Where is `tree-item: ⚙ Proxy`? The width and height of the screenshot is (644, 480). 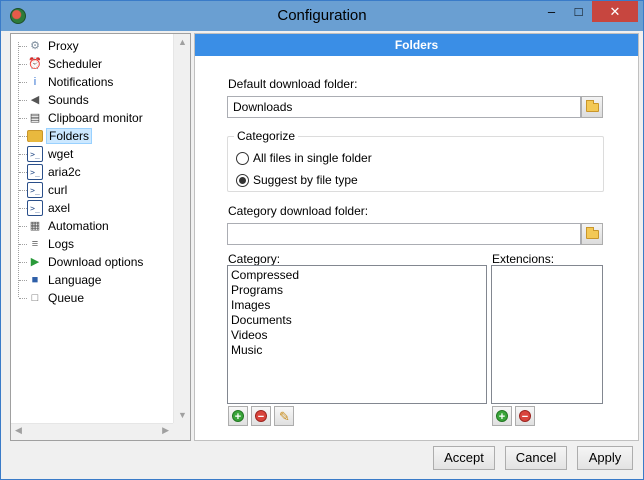
tree-item: ⚙ Proxy is located at coordinates (50, 46).